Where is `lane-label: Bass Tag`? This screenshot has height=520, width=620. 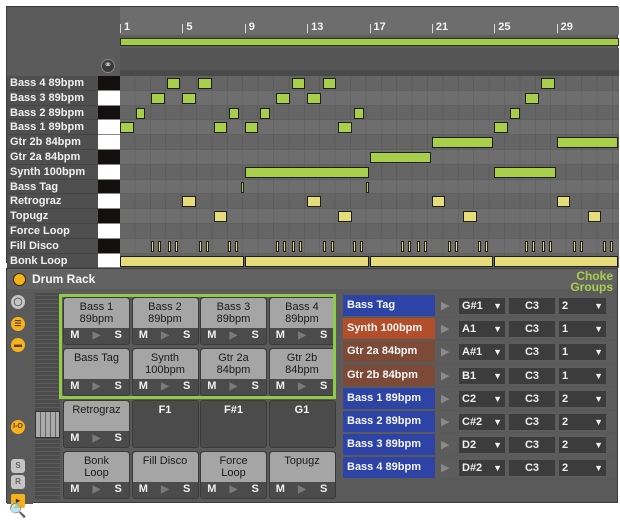 lane-label: Bass Tag is located at coordinates (52, 187).